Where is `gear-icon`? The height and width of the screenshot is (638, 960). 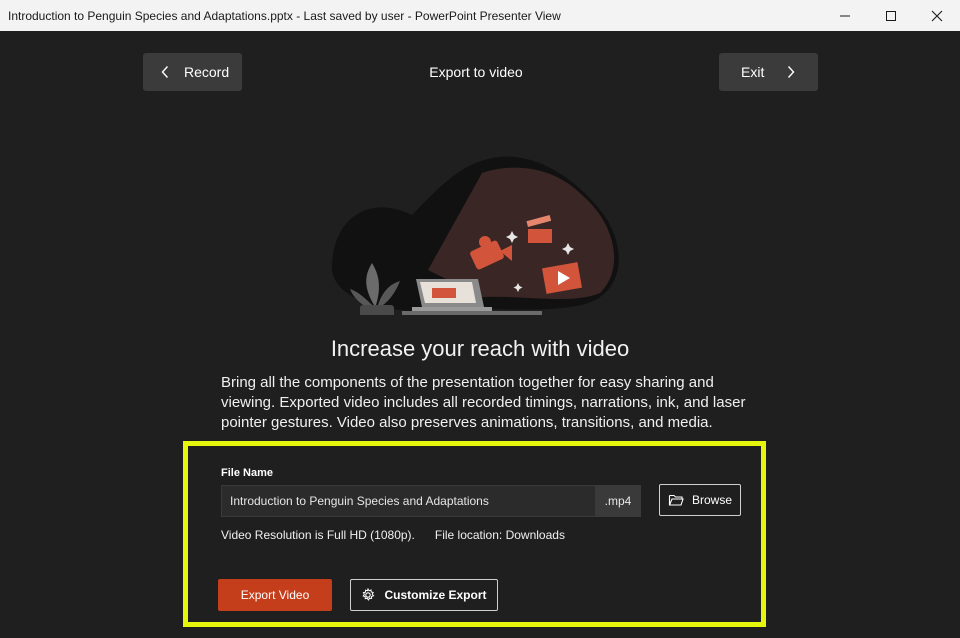 gear-icon is located at coordinates (368, 594).